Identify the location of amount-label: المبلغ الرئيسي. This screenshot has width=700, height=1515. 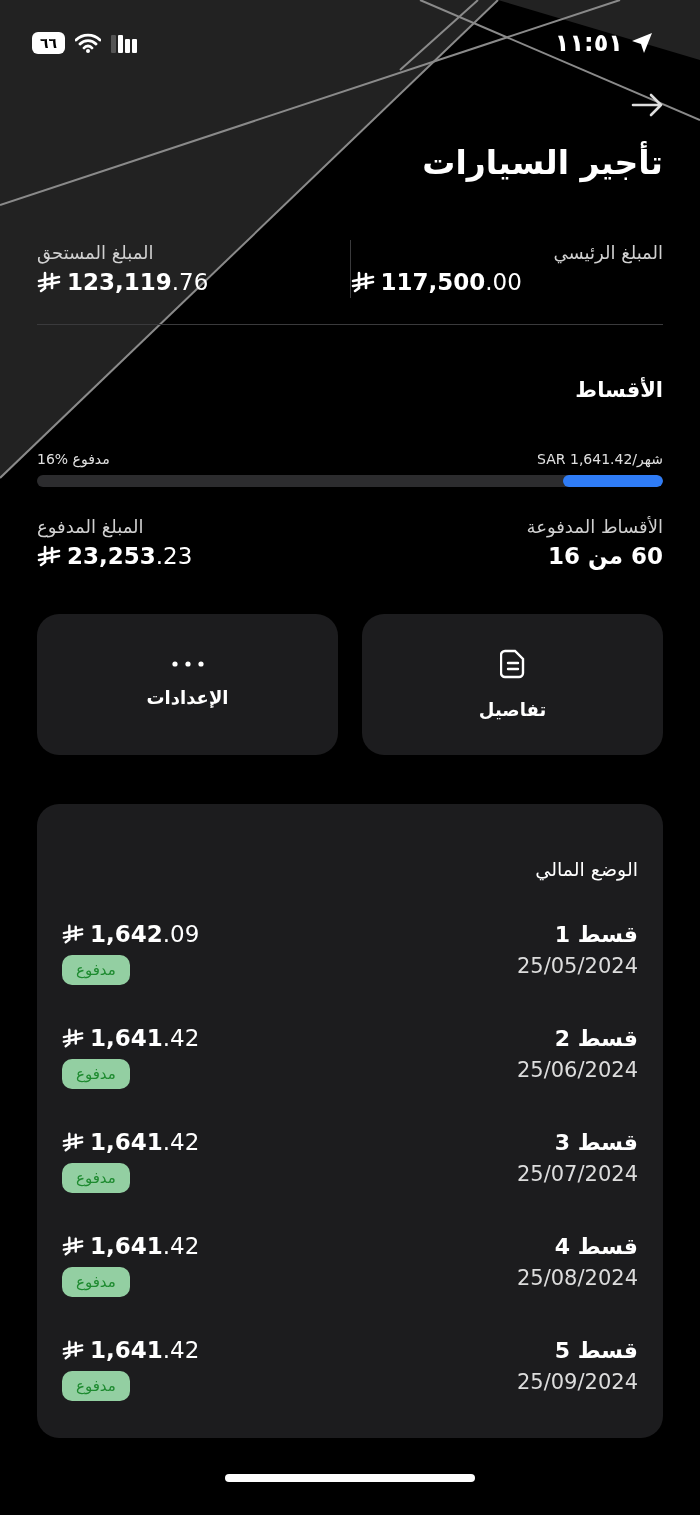
(607, 253).